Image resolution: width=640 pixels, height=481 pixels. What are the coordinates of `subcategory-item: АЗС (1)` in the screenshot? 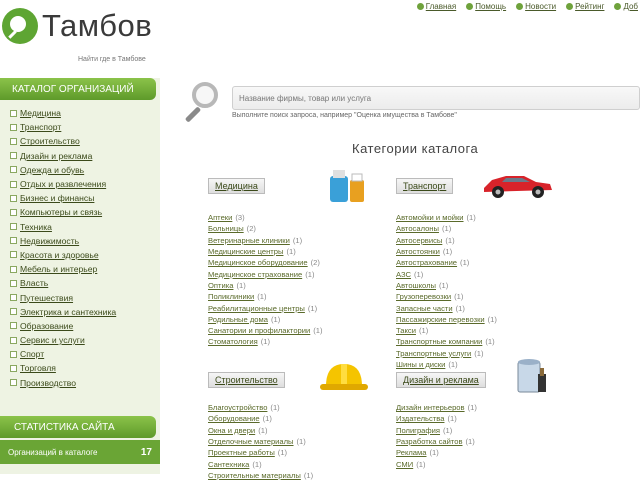 It's located at (491, 273).